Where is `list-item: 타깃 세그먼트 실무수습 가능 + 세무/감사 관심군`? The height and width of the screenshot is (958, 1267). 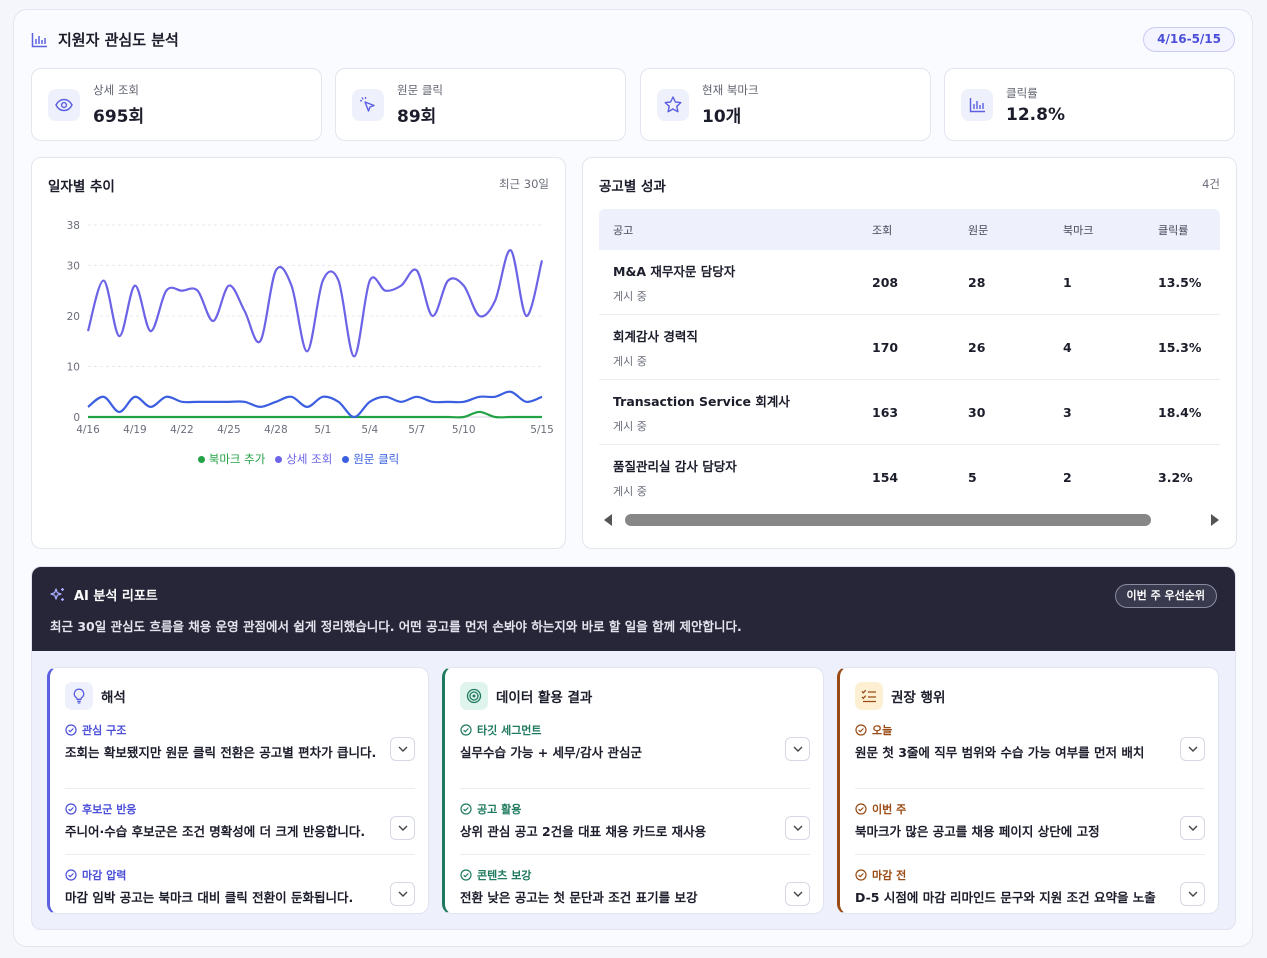
list-item: 타깃 세그먼트 실무수습 가능 + 세무/감사 관심군 is located at coordinates (635, 755).